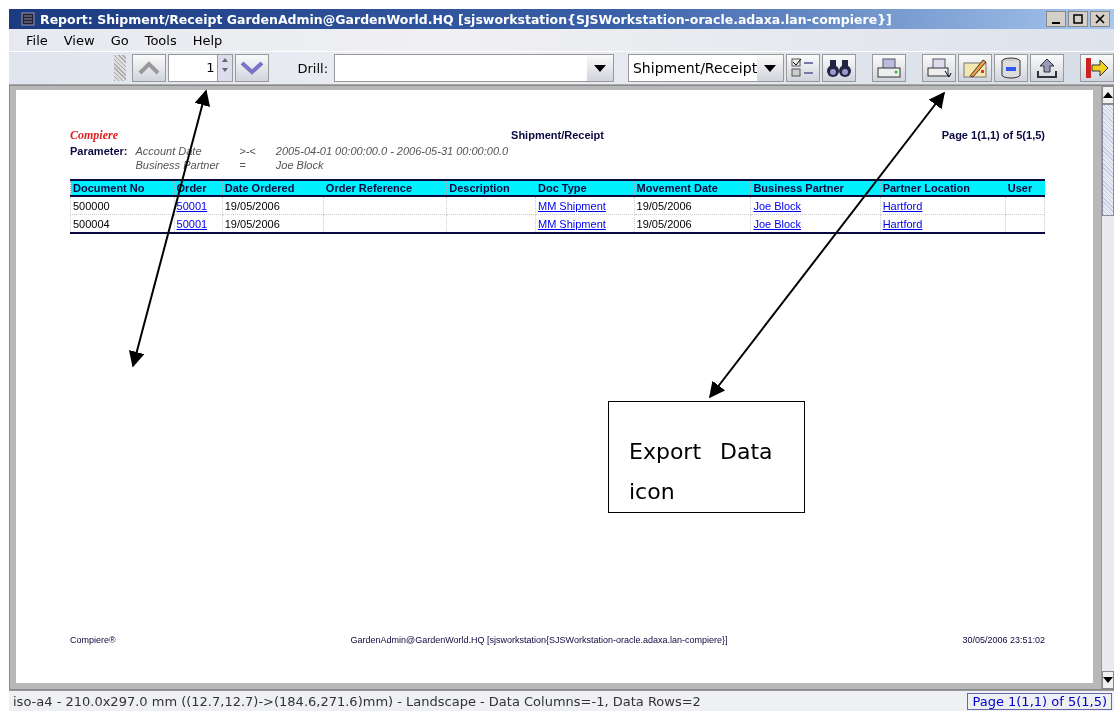  What do you see at coordinates (392, 151) in the screenshot?
I see `parameter-value: 2005-04-01 00:00:00.0 - 2006-05-31 00:00:00.0` at bounding box center [392, 151].